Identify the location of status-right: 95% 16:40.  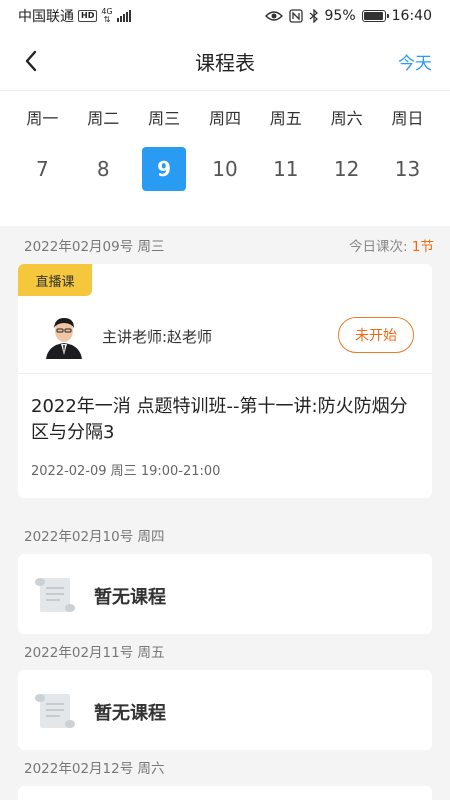
(348, 16).